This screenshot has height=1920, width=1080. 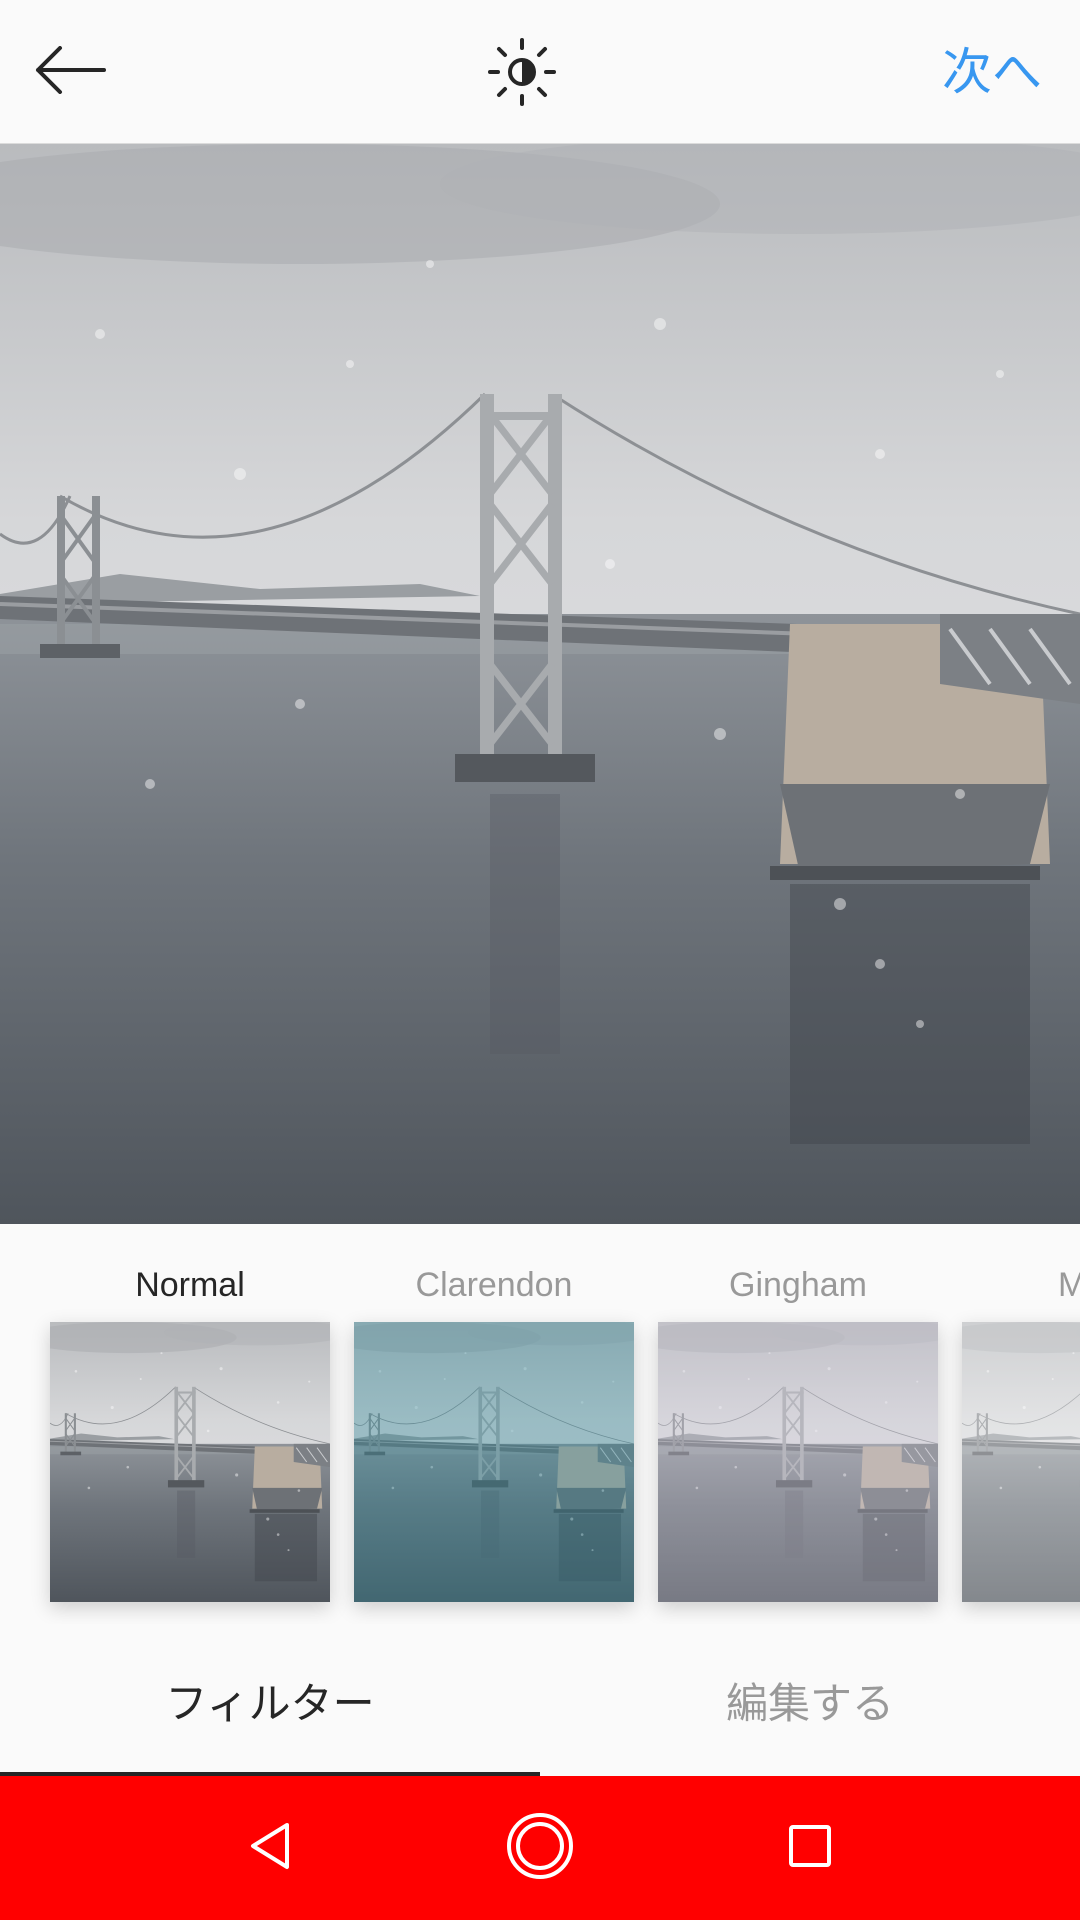 I want to click on filter-partial: M, so click(x=1021, y=1424).